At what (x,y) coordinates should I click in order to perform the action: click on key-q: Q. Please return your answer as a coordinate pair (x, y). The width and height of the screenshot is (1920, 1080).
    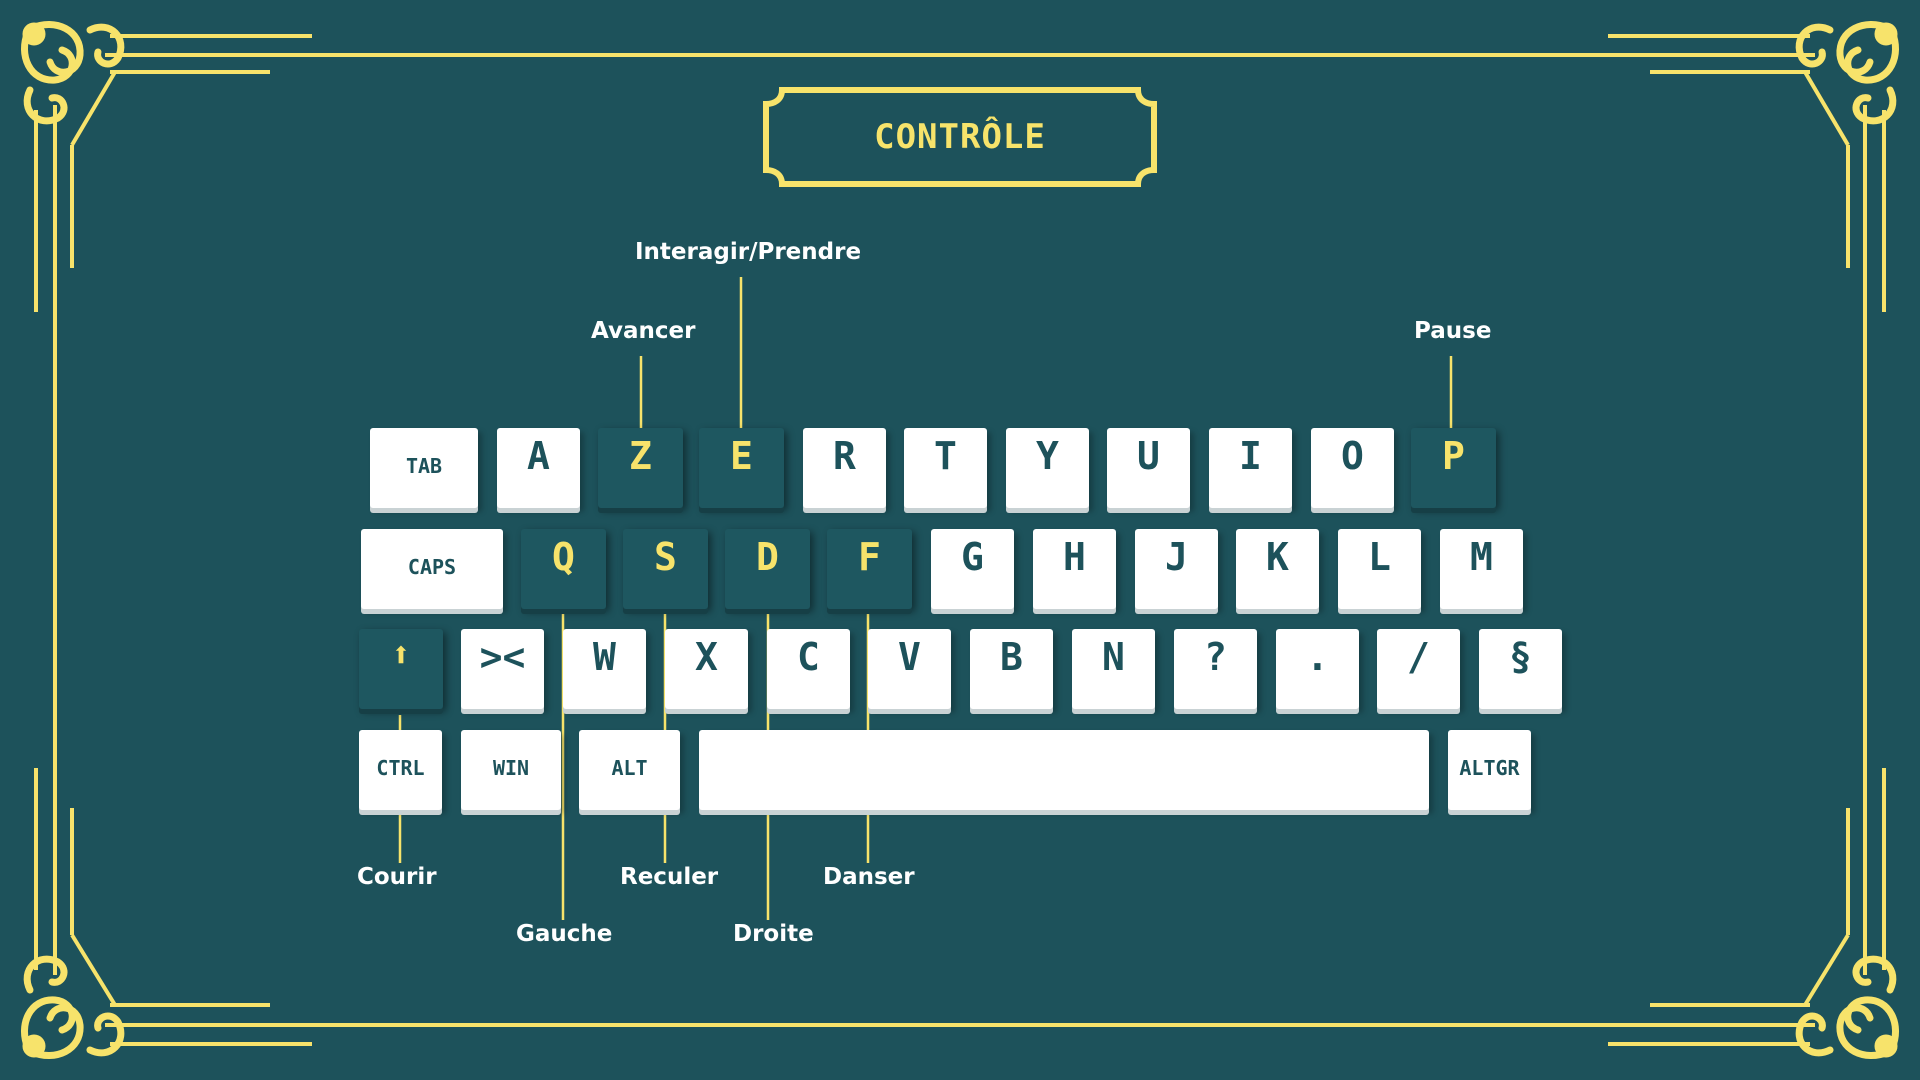
    Looking at the image, I should click on (563, 569).